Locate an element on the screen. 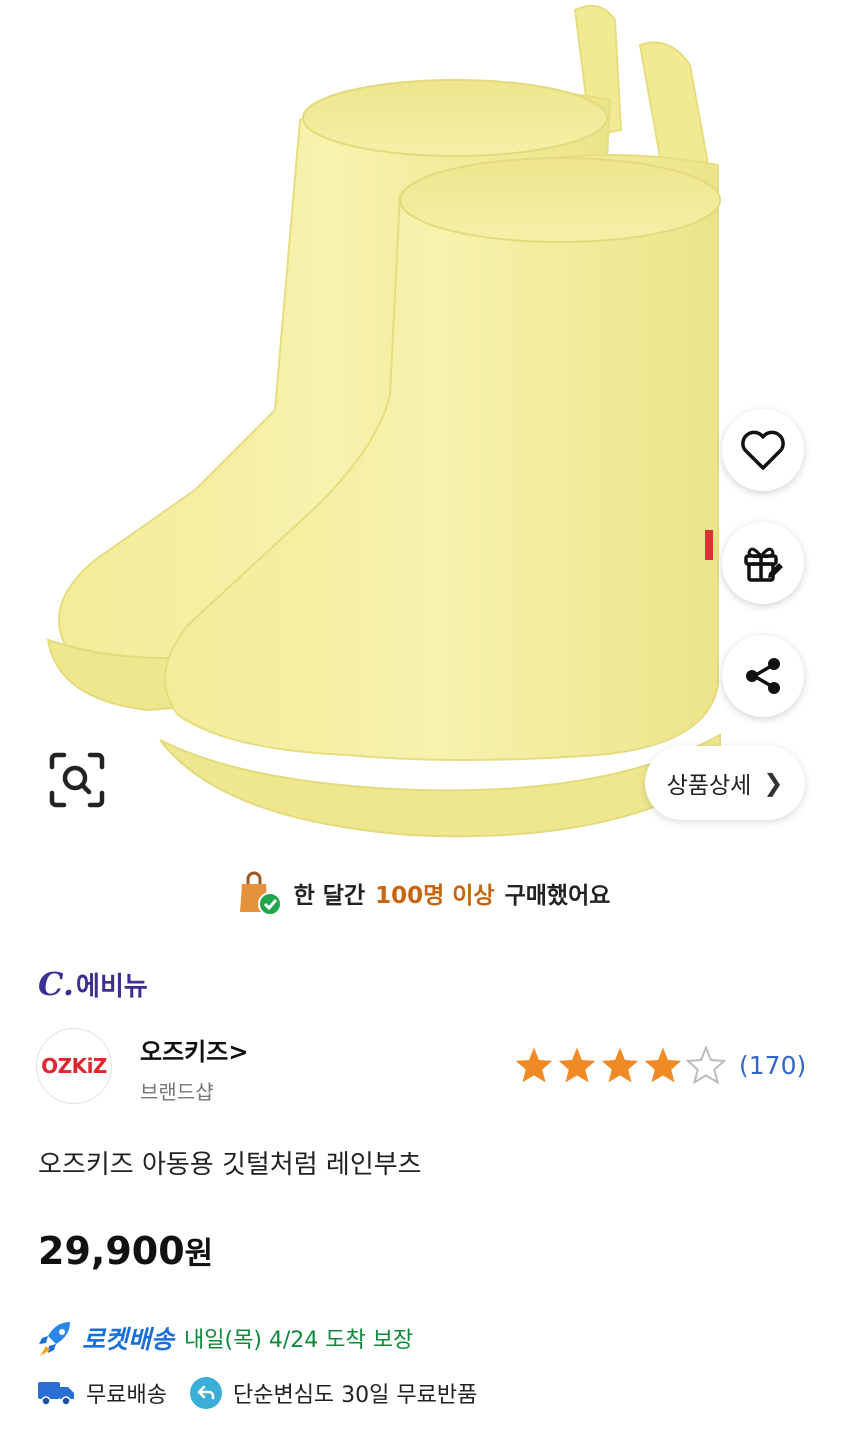 This screenshot has height=1440, width=844. gift-button is located at coordinates (763, 563).